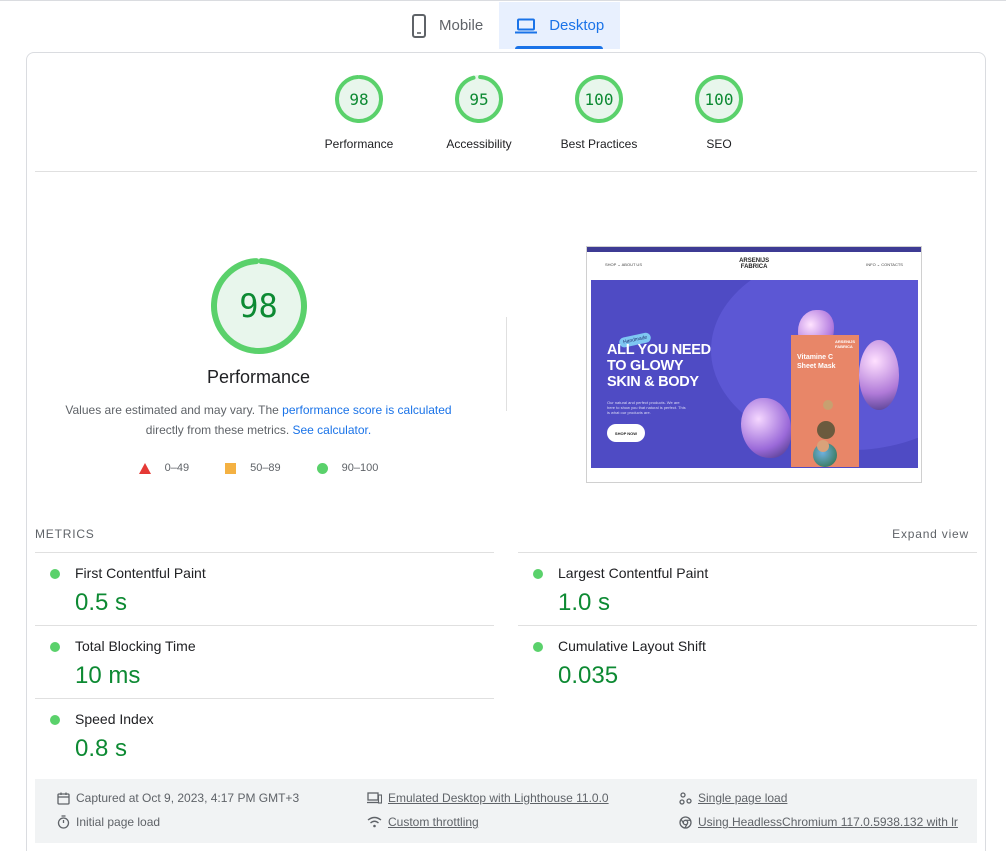 This screenshot has width=1006, height=851. I want to click on thumb-nav-left: SHOP ⌄ ABOUT US, so click(623, 264).